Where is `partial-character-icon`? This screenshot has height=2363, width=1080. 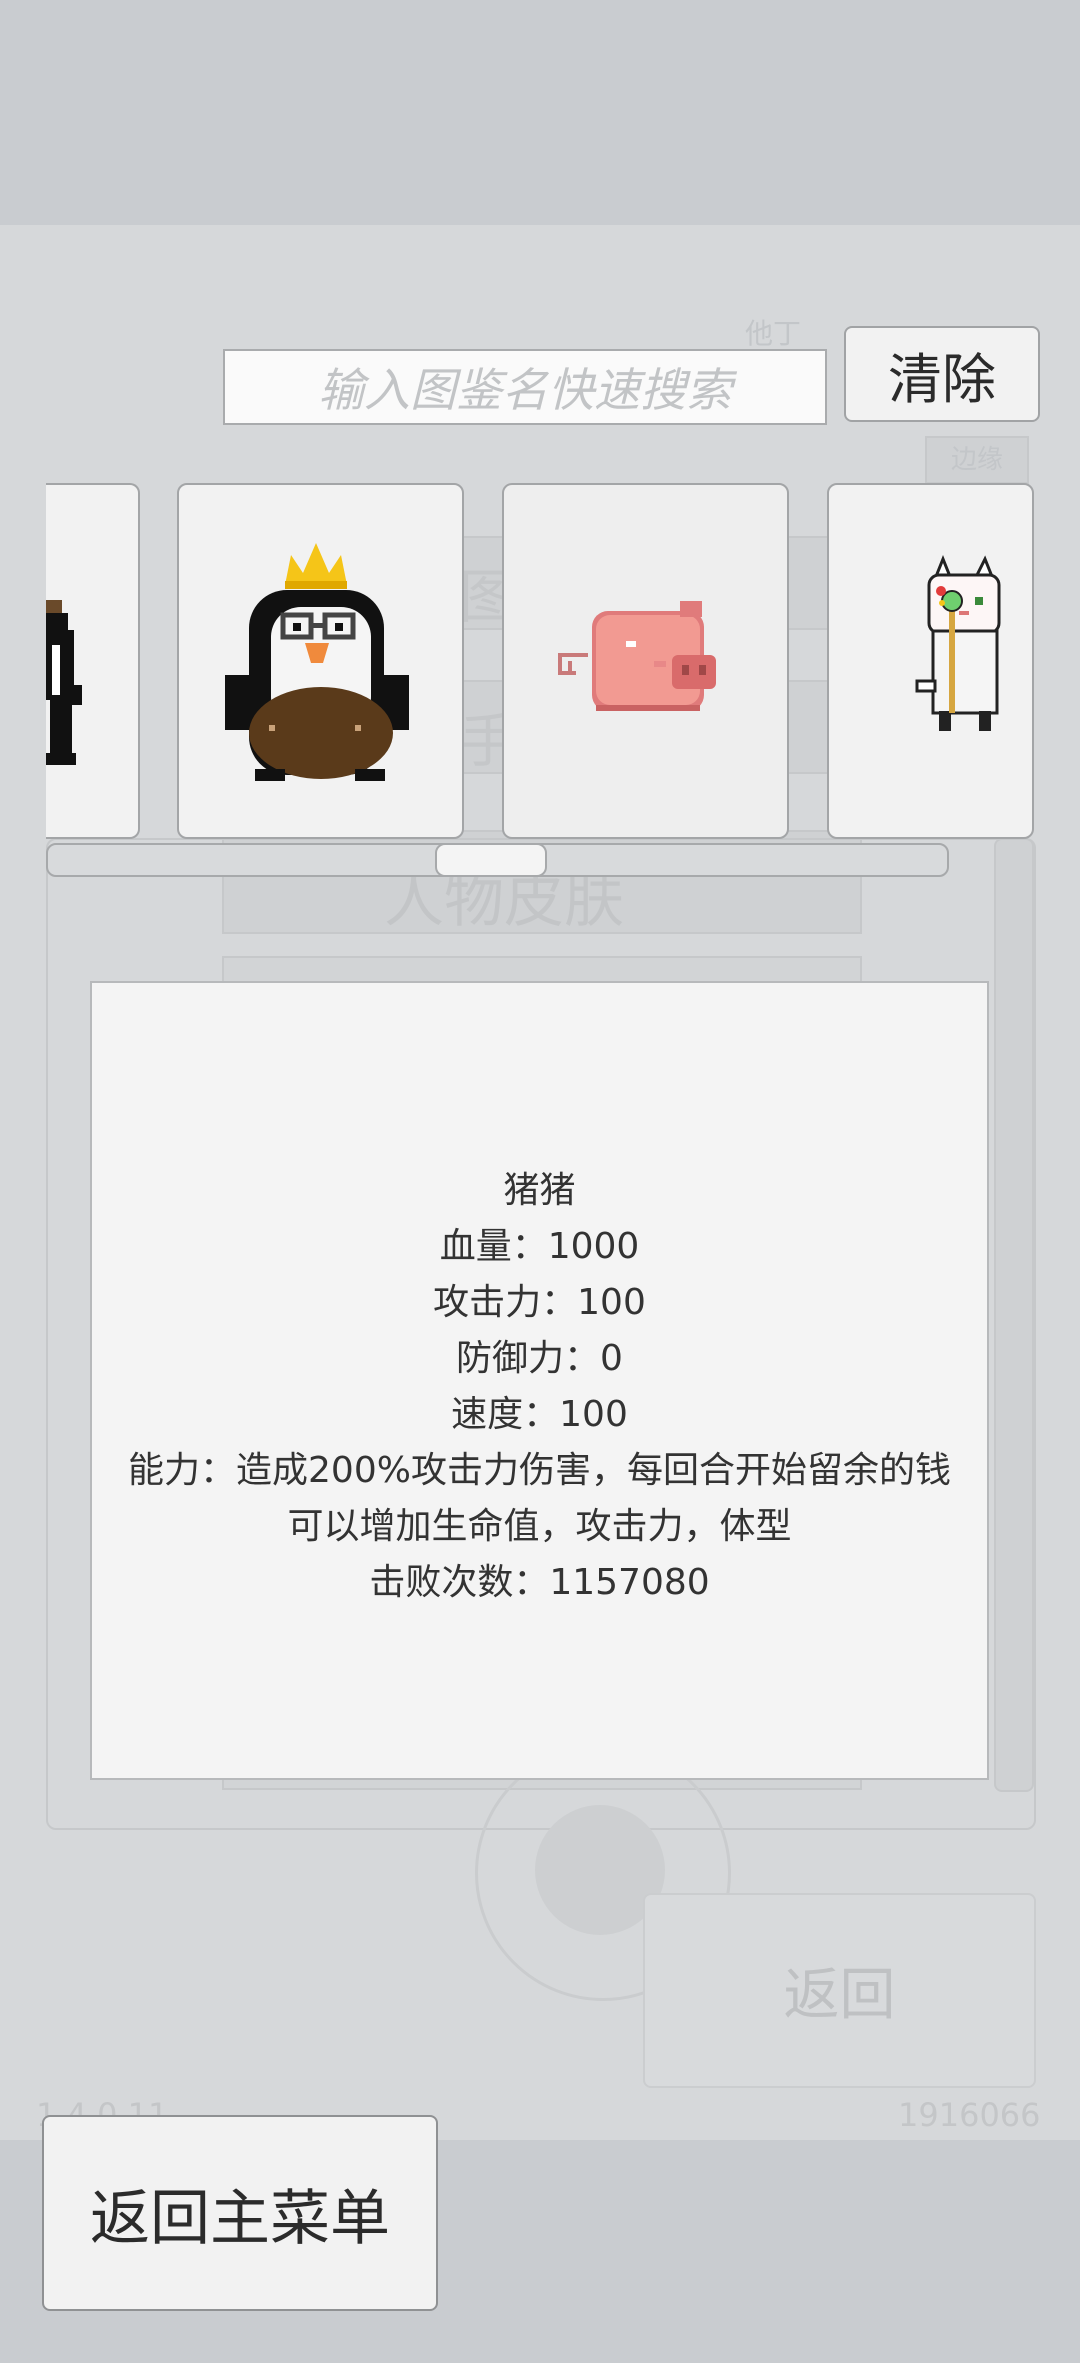 partial-character-icon is located at coordinates (64, 682).